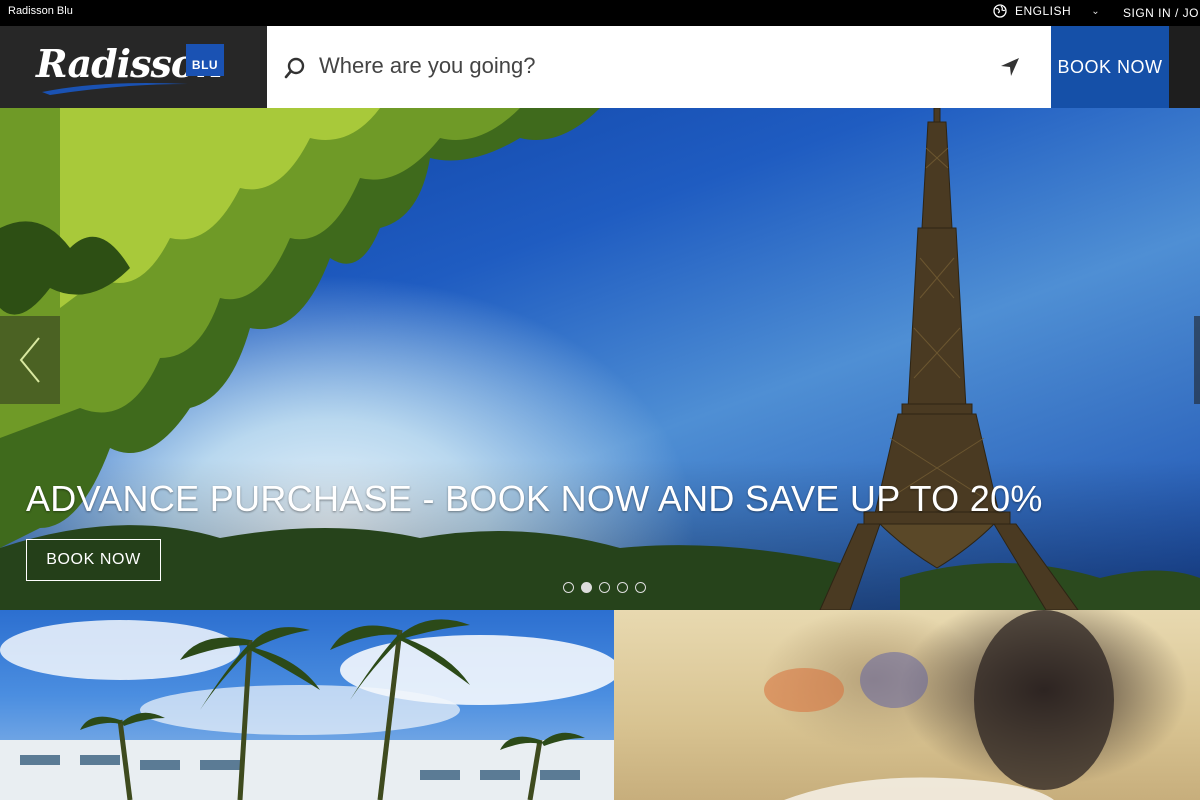 Image resolution: width=1200 pixels, height=800 pixels. What do you see at coordinates (1010, 67) in the screenshot?
I see `location-arrow-icon` at bounding box center [1010, 67].